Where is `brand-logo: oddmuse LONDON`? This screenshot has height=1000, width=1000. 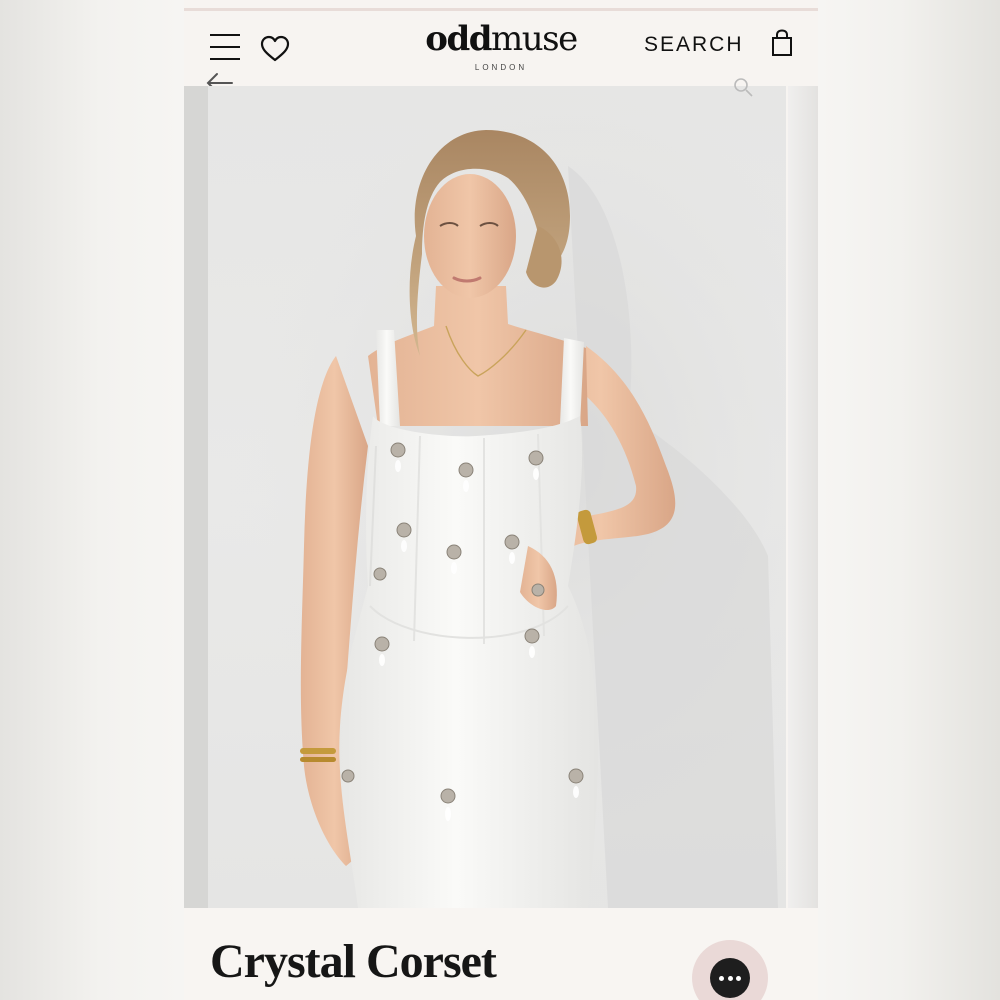 brand-logo: oddmuse LONDON is located at coordinates (501, 46).